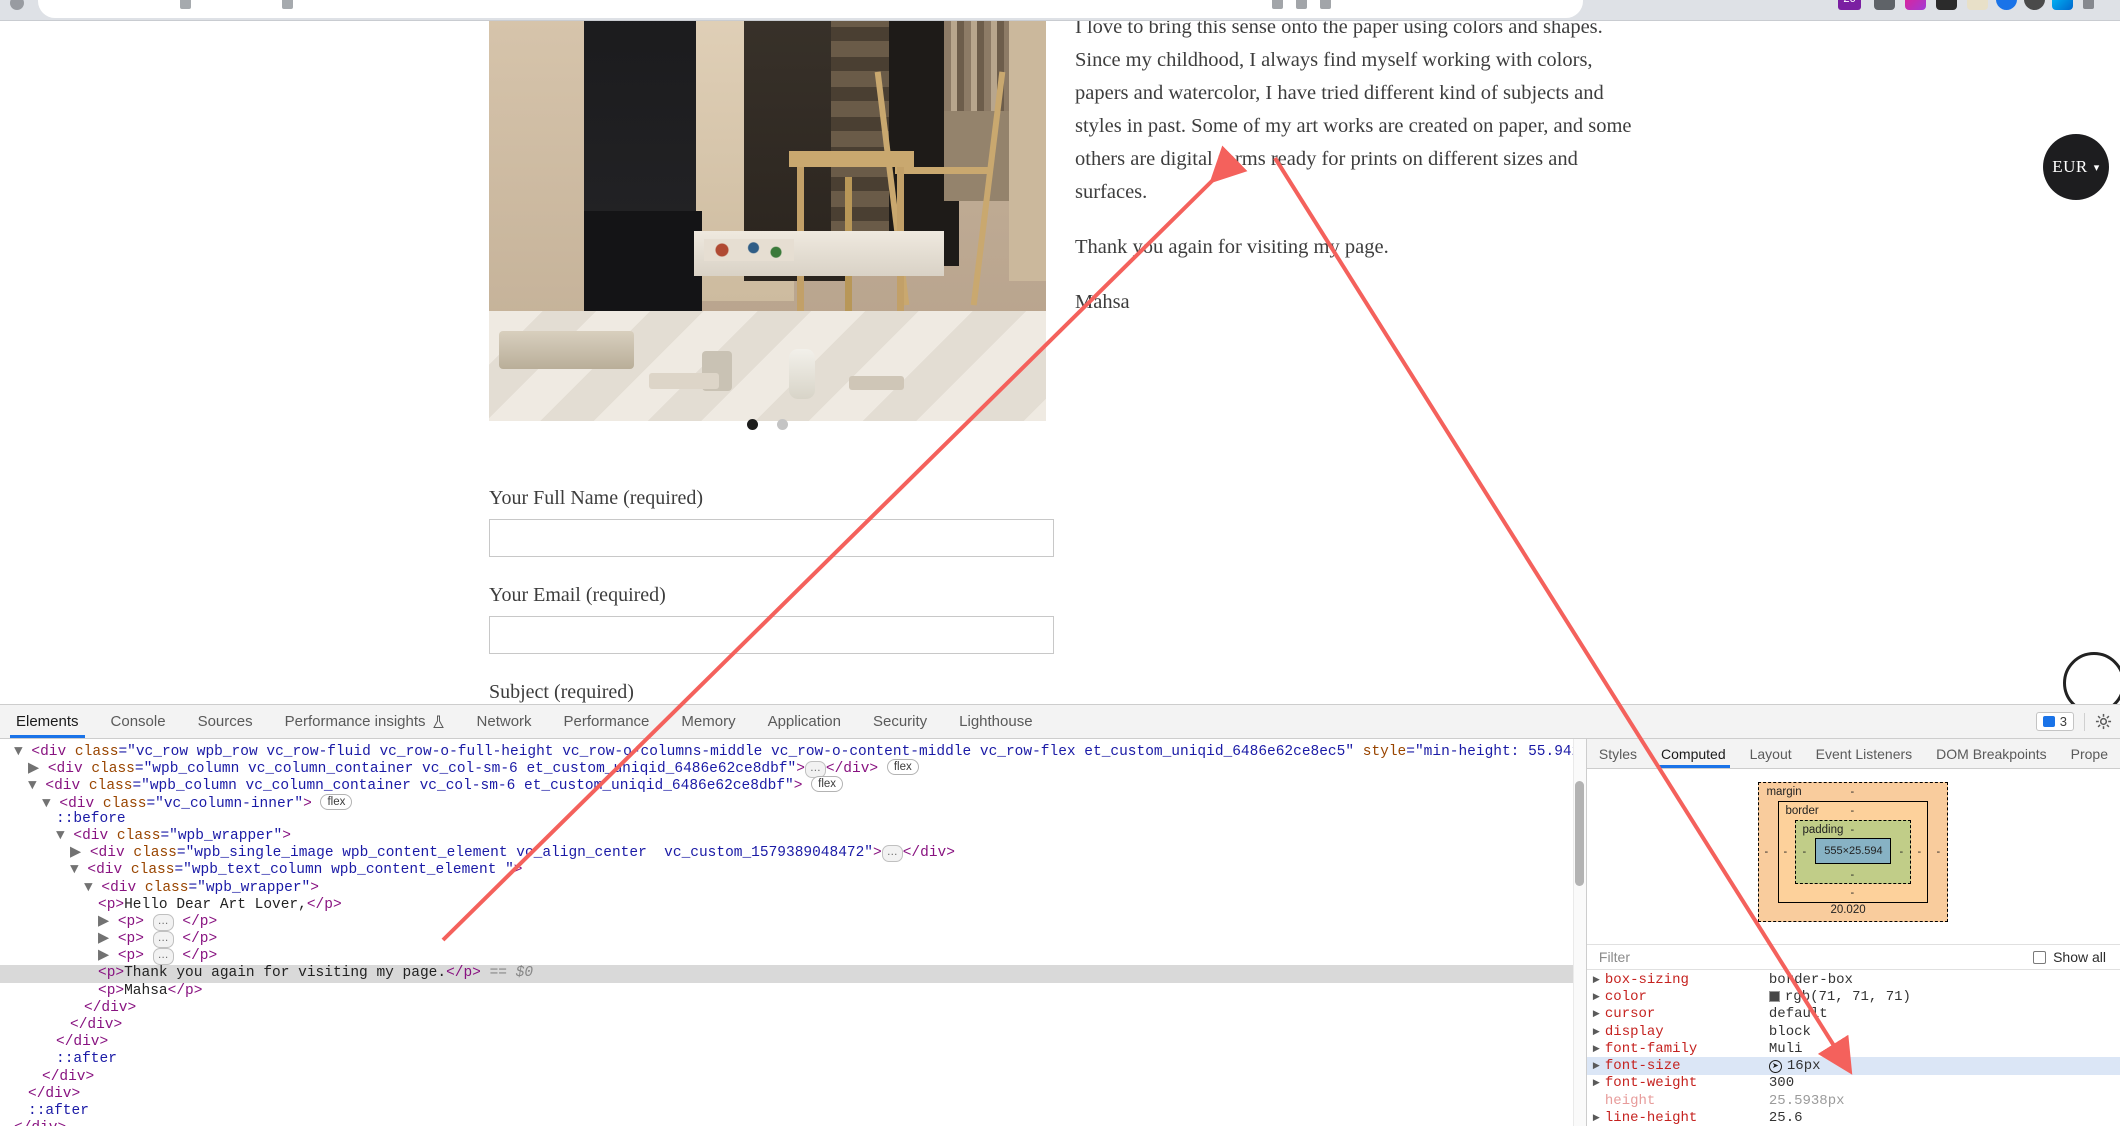  Describe the element at coordinates (771, 538) in the screenshot. I see `full-name-input` at that location.